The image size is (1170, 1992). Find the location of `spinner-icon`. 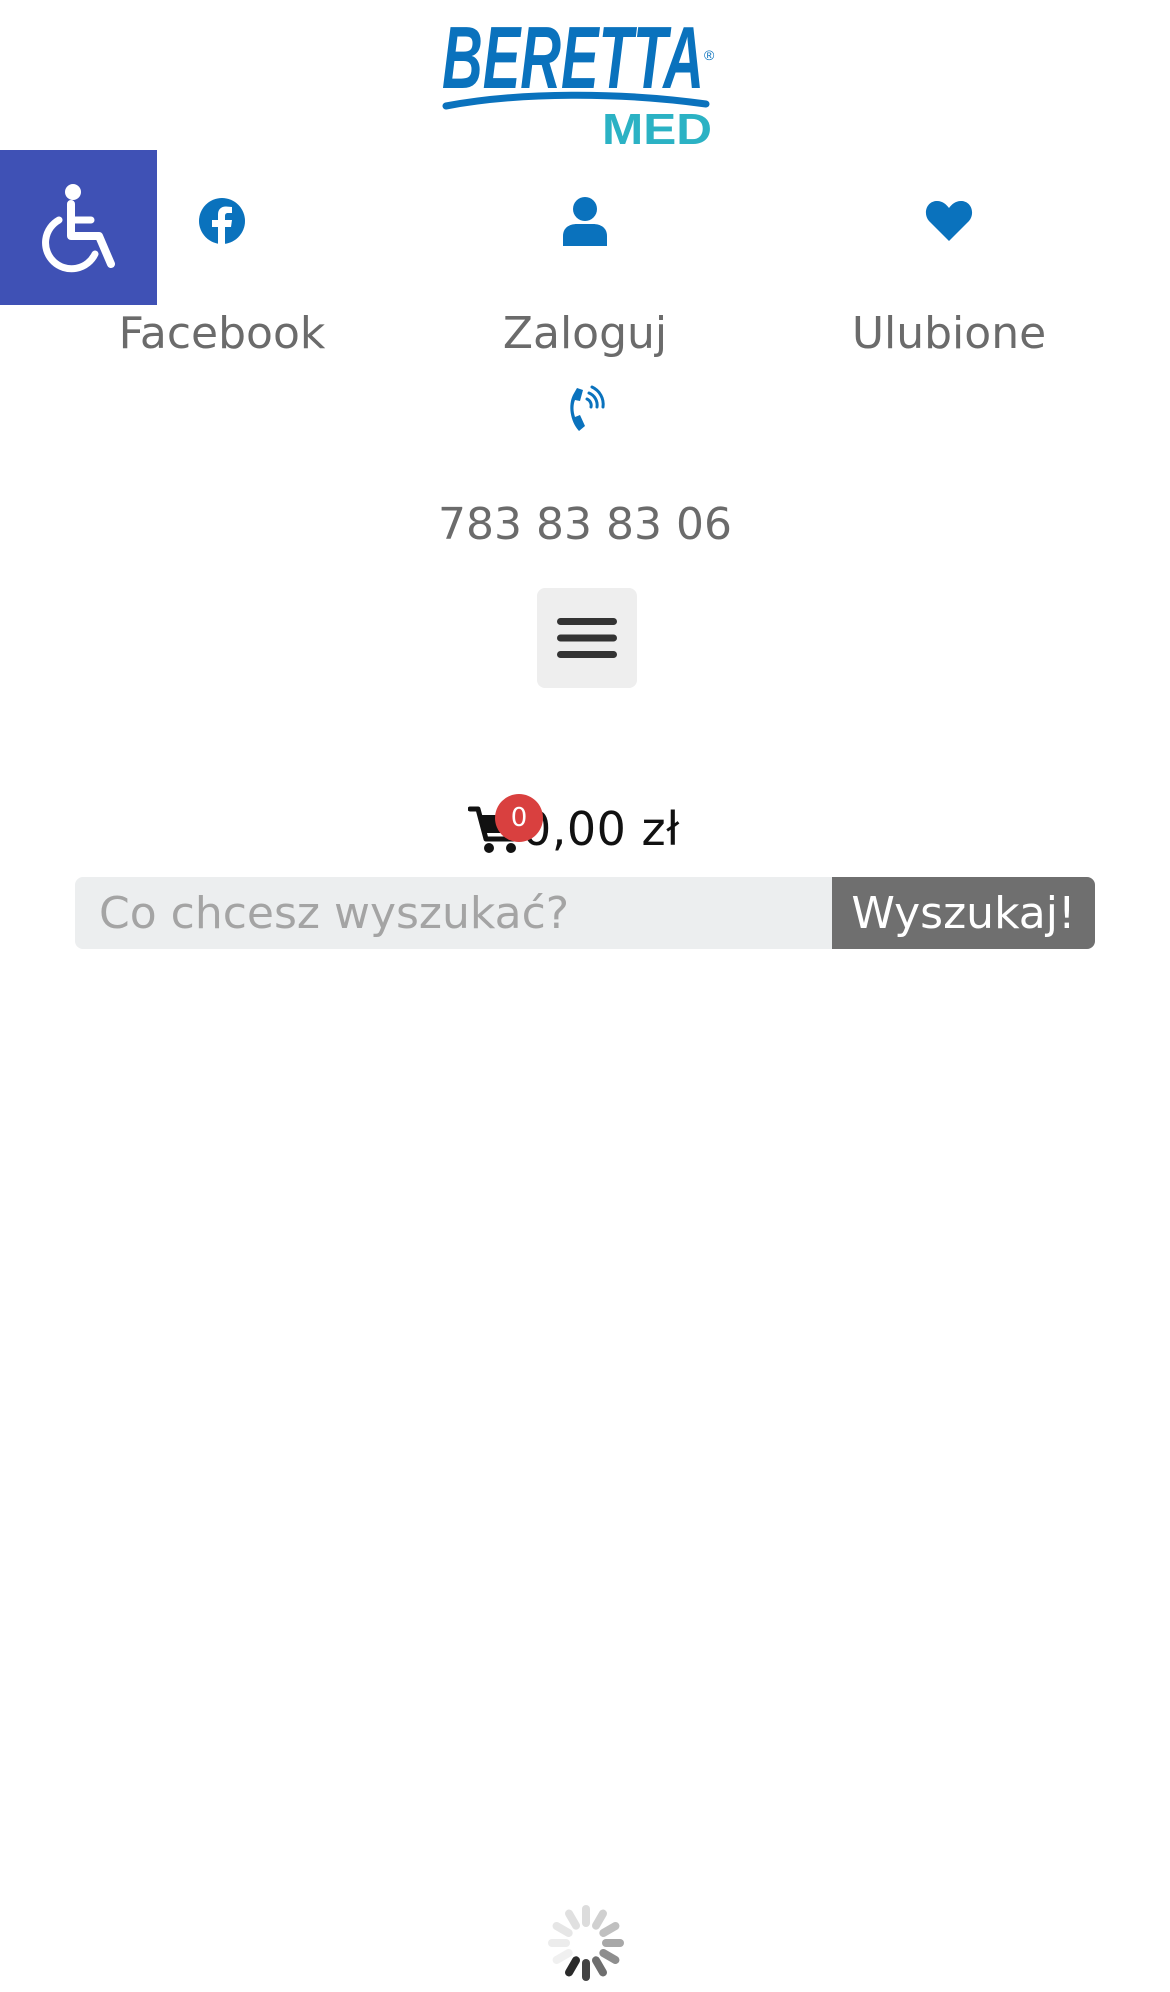

spinner-icon is located at coordinates (586, 1943).